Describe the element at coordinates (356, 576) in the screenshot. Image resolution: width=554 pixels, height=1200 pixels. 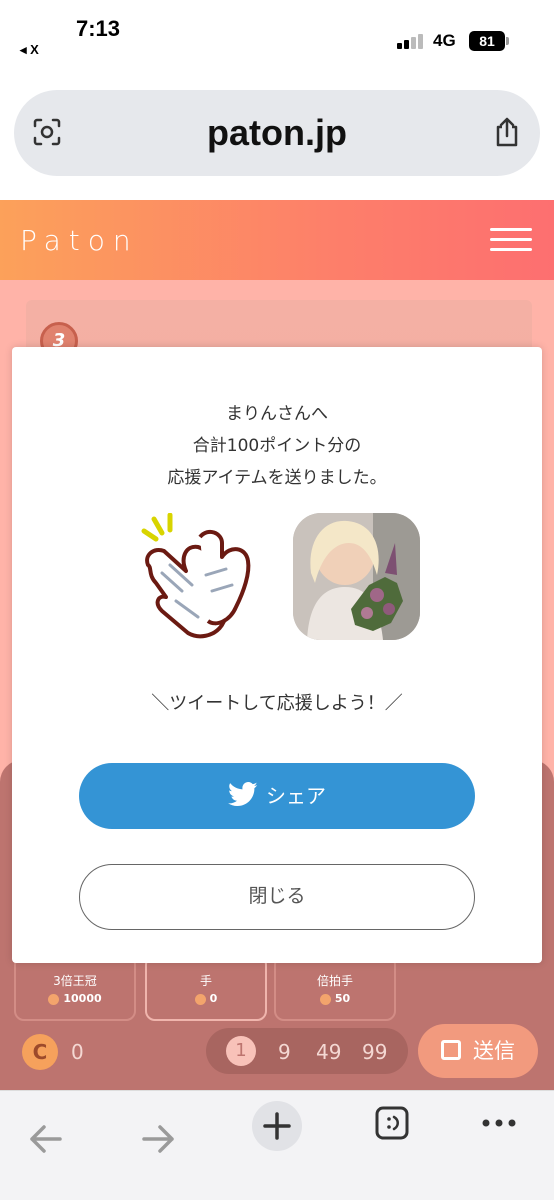
I see `performer-avatar` at that location.